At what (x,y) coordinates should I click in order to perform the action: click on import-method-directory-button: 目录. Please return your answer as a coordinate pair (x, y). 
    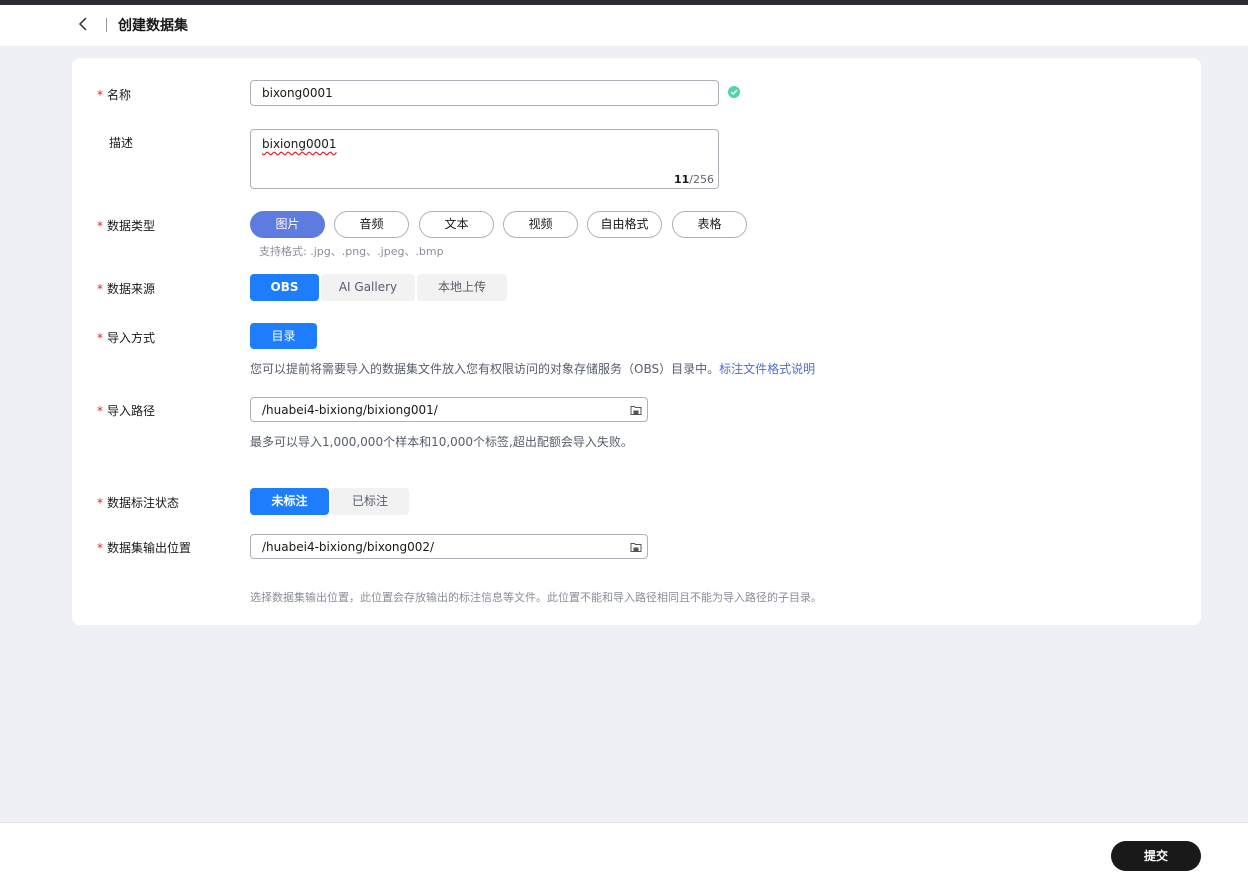
    Looking at the image, I should click on (283, 336).